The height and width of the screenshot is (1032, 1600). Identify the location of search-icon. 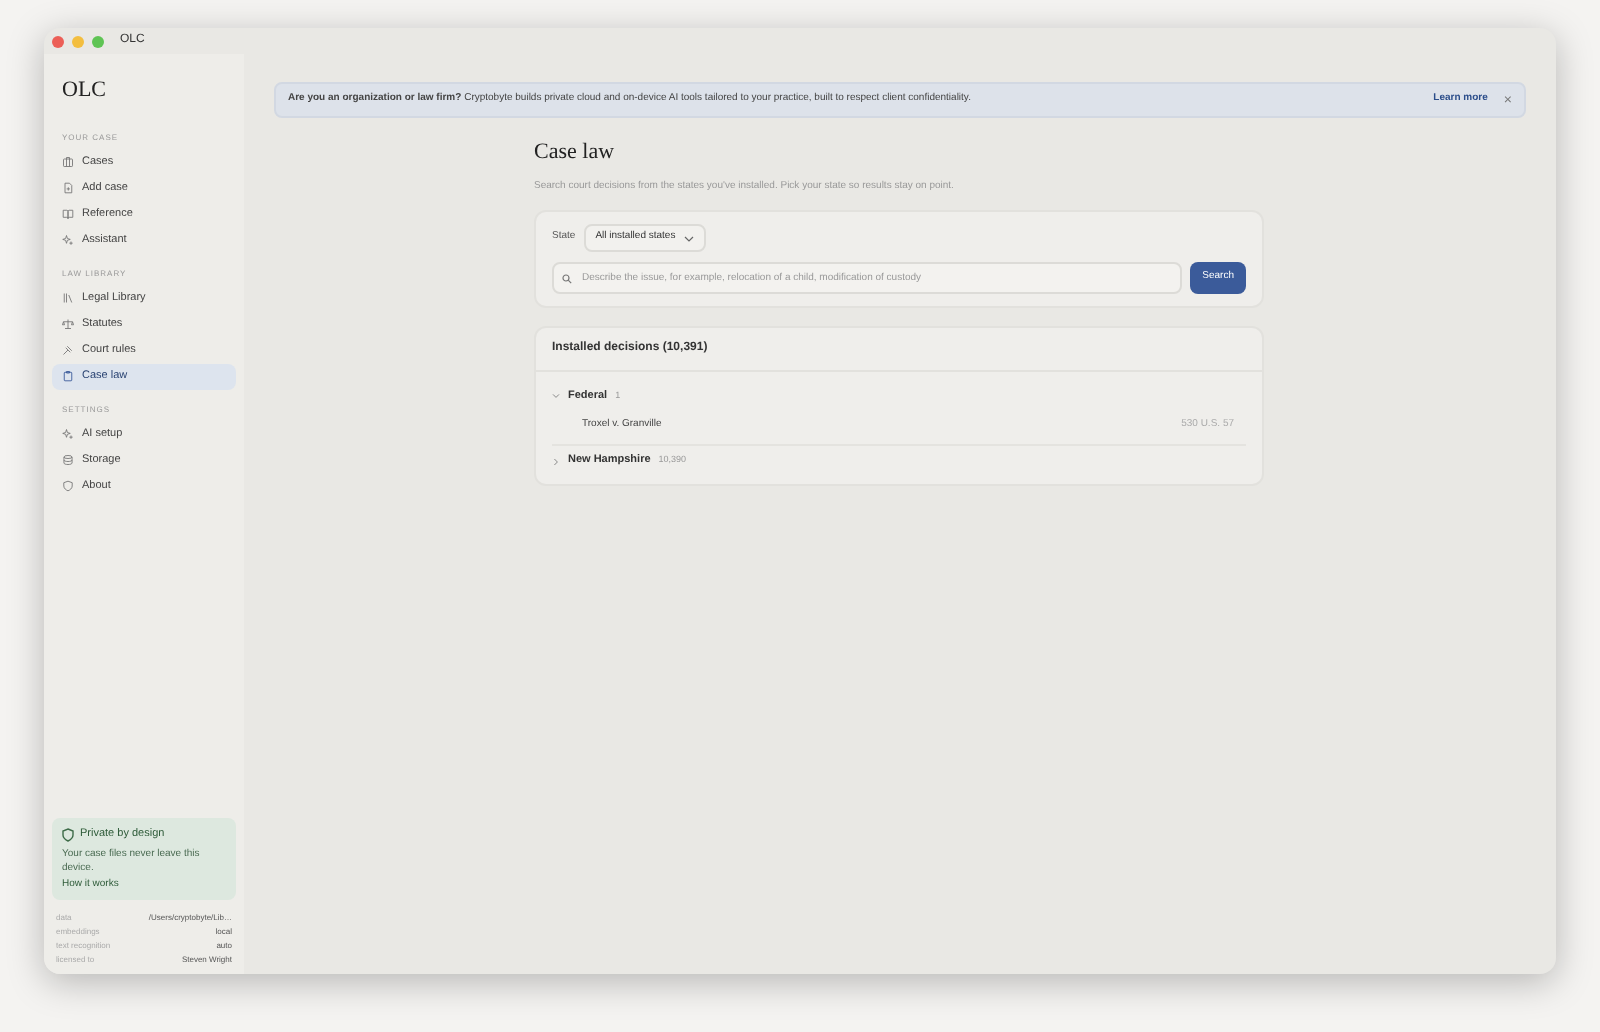
(567, 278).